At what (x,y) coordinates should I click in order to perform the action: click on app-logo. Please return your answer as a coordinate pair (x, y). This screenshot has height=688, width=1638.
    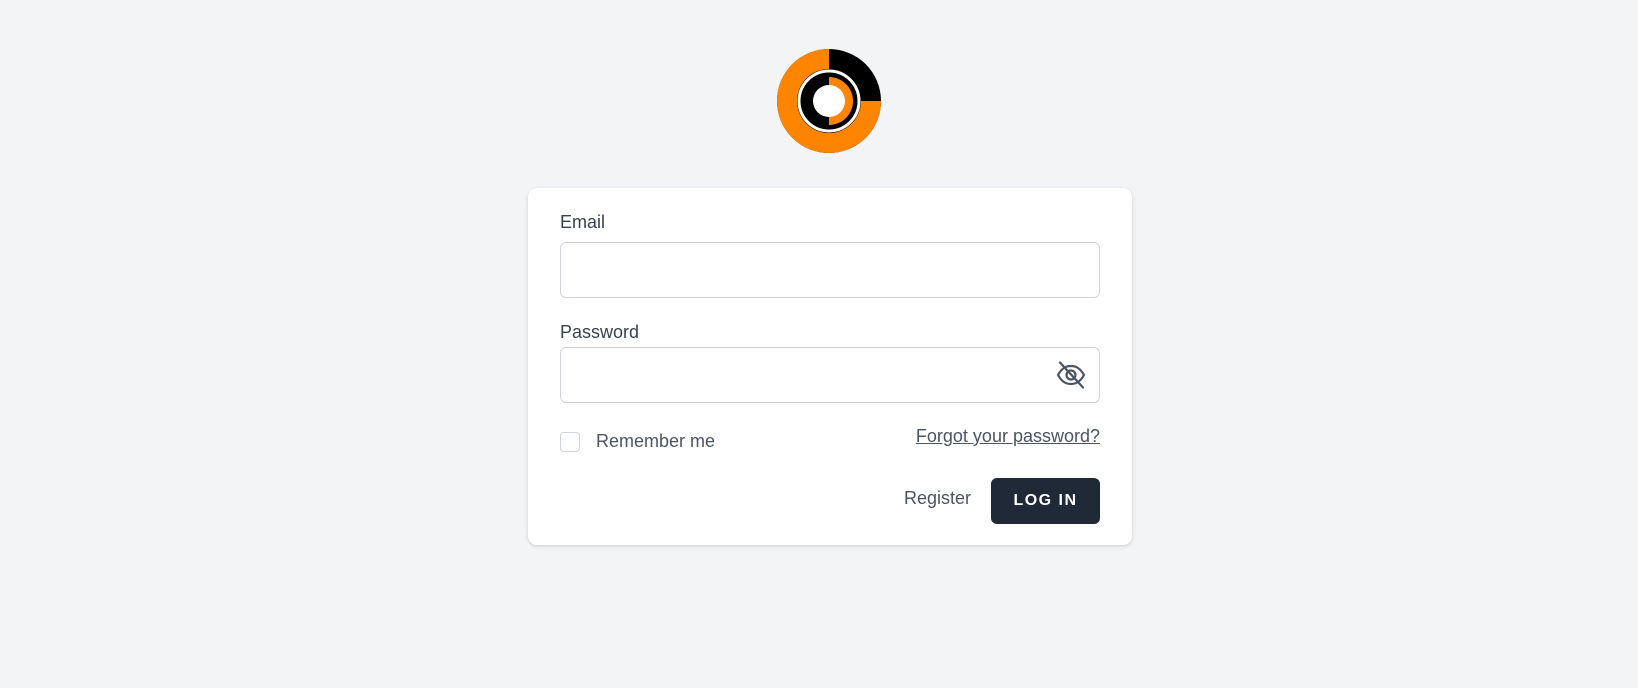
    Looking at the image, I should click on (829, 101).